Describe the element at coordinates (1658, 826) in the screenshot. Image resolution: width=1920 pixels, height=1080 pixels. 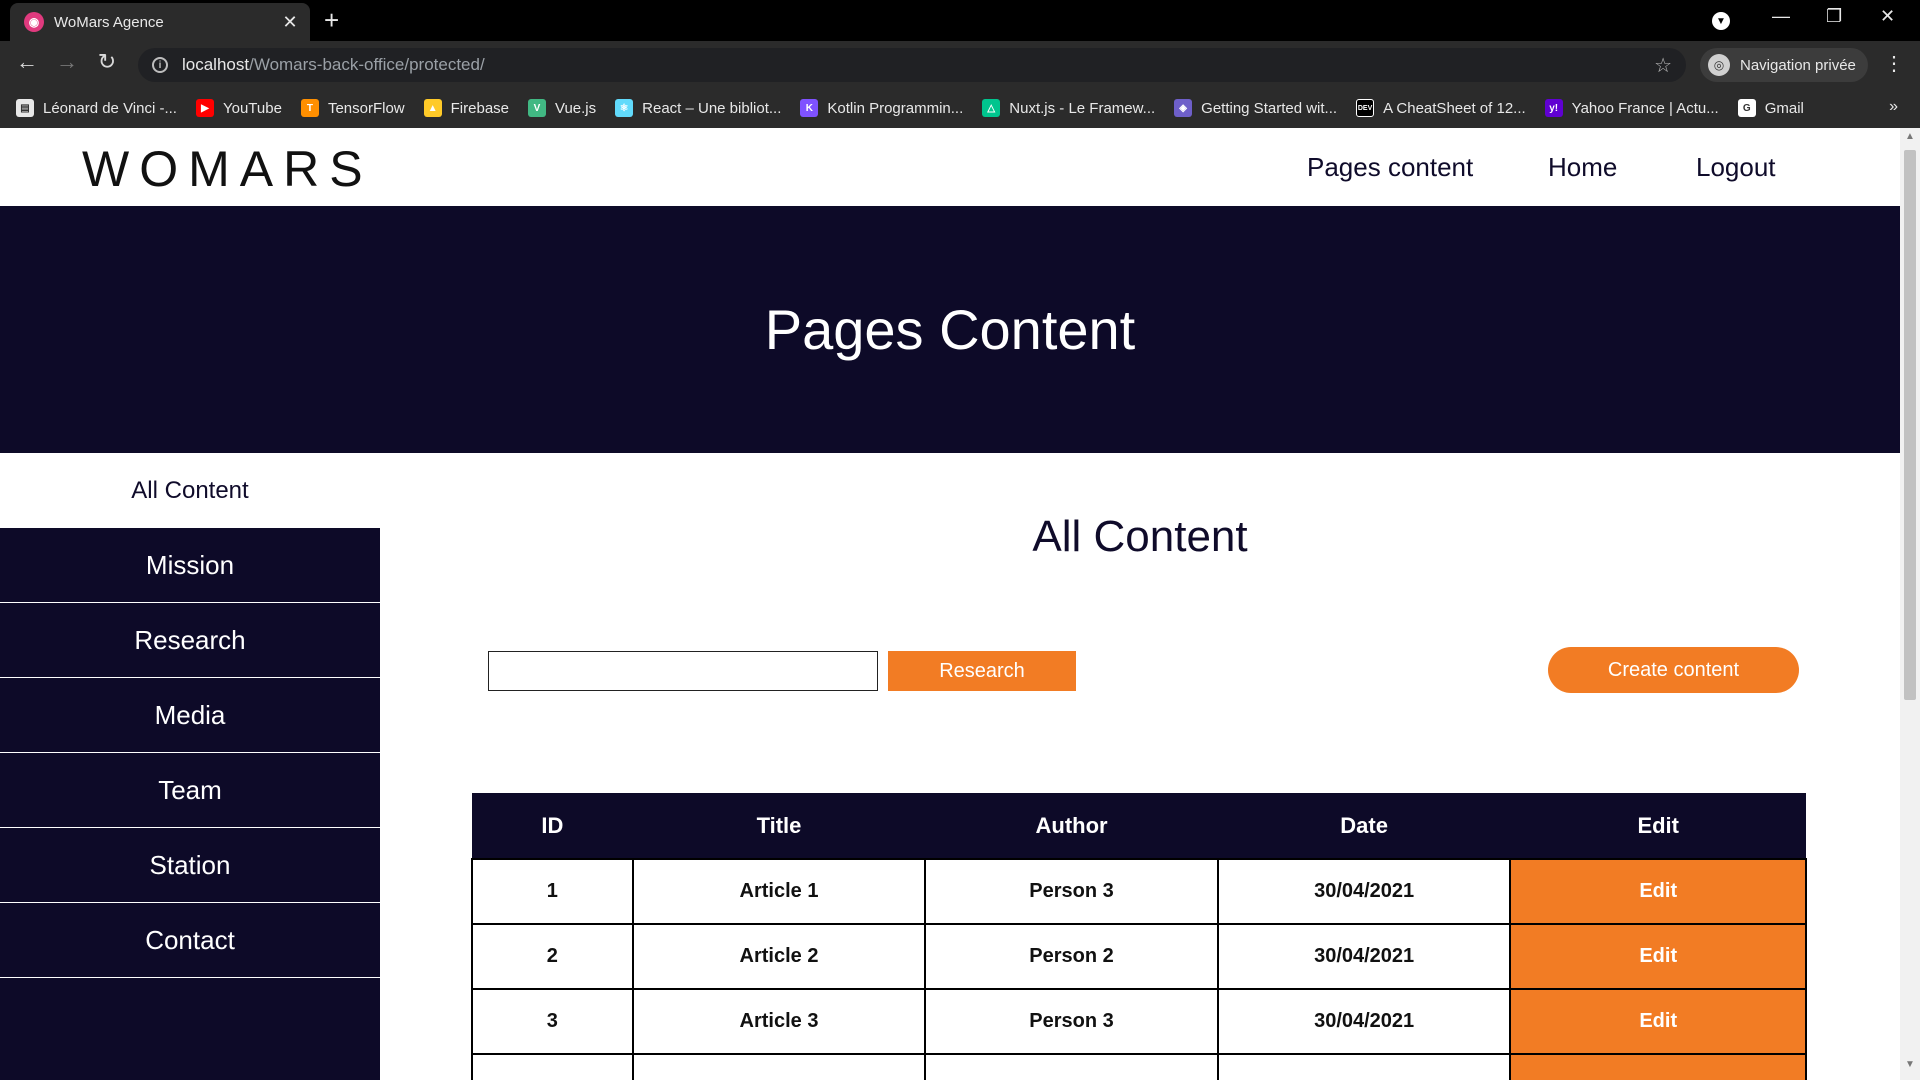
I see `header-edit: Edit` at that location.